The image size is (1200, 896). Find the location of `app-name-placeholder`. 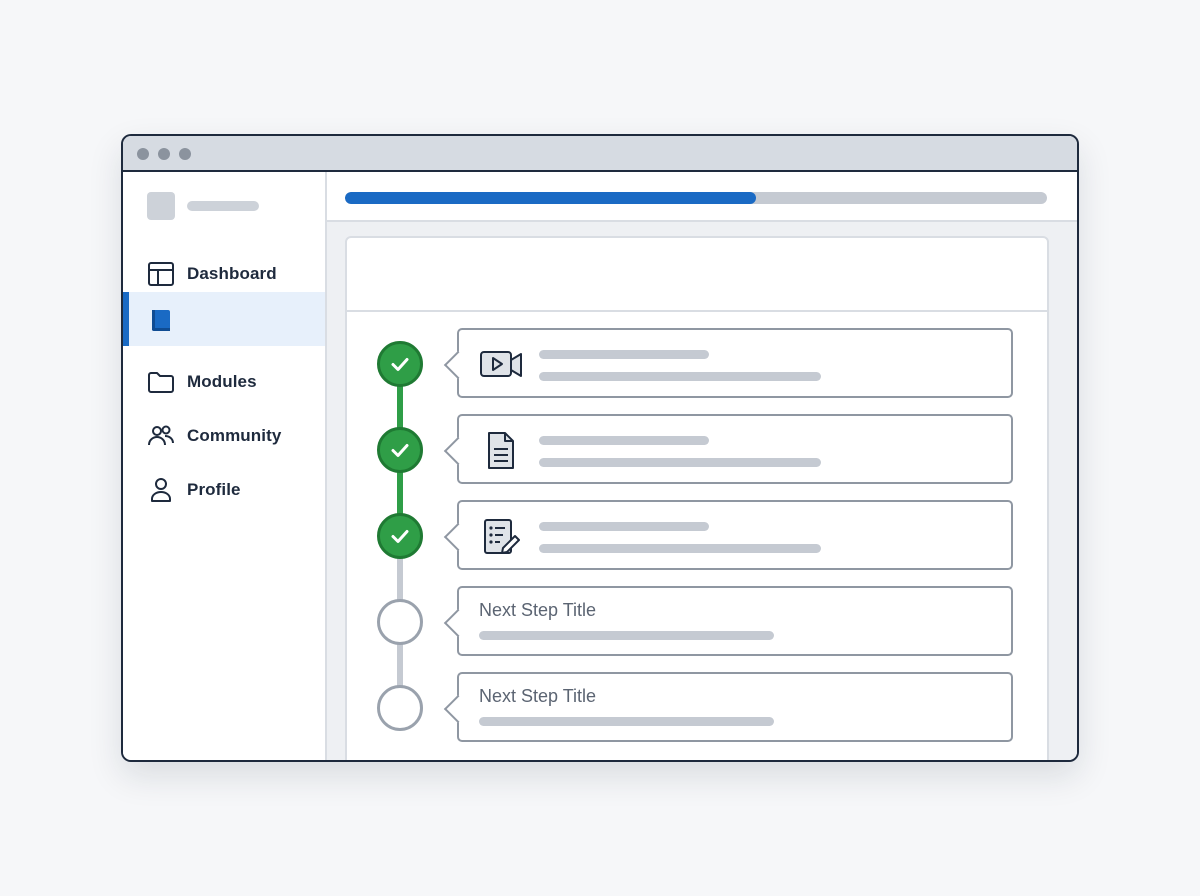

app-name-placeholder is located at coordinates (223, 206).